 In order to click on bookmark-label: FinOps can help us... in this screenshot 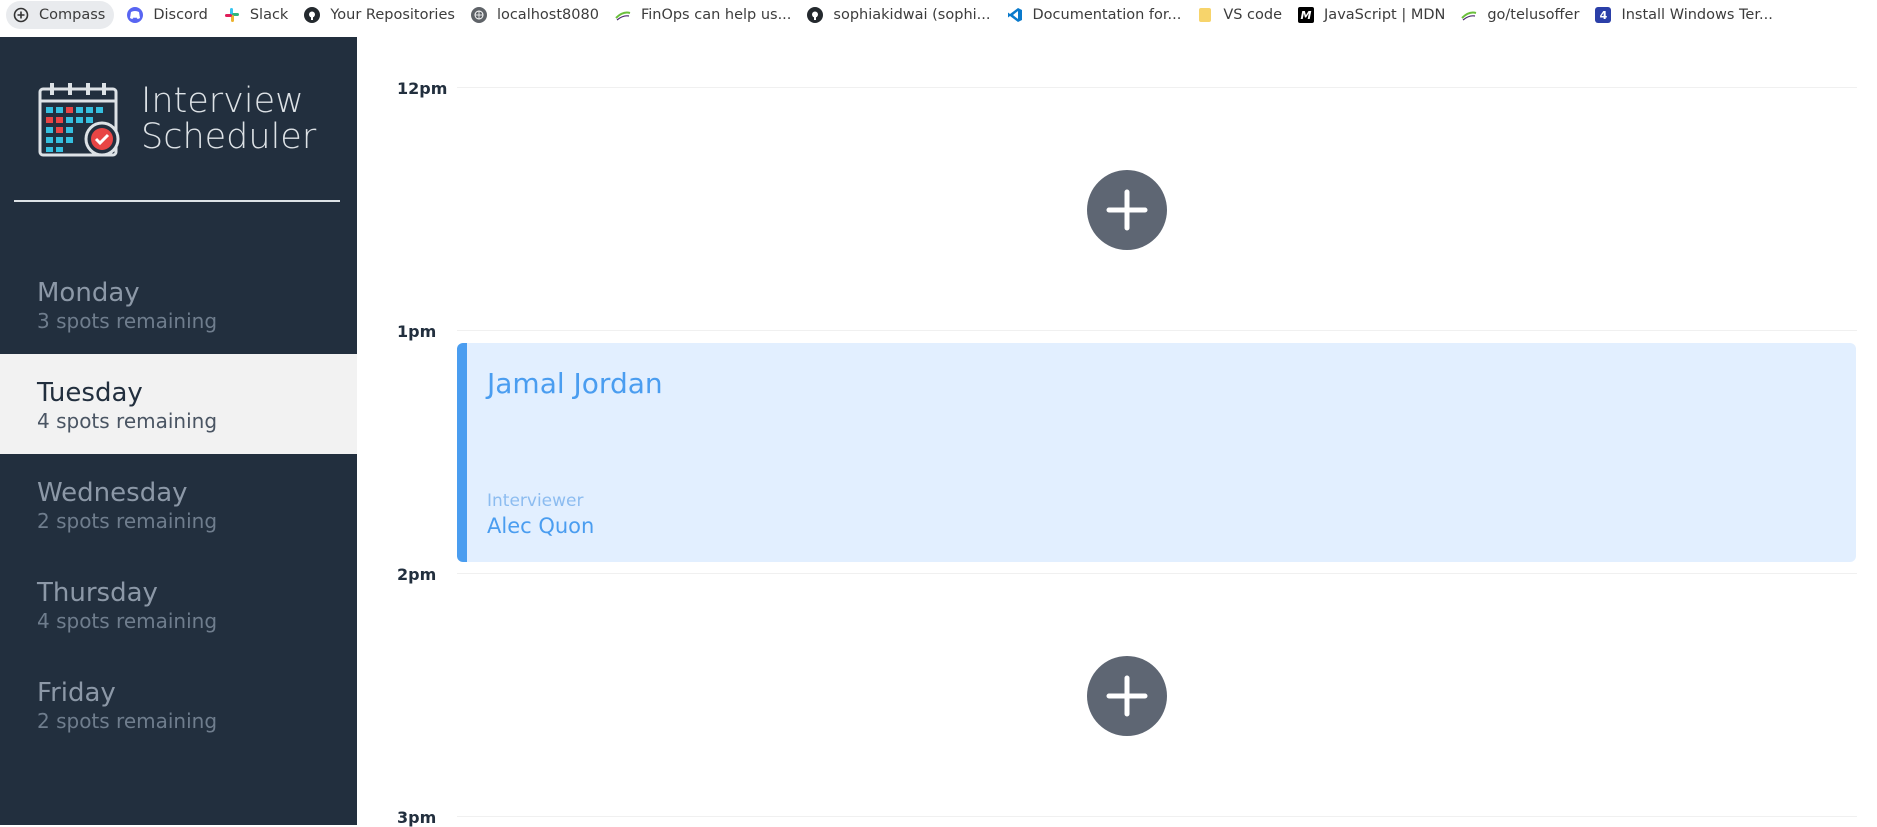, I will do `click(716, 15)`.